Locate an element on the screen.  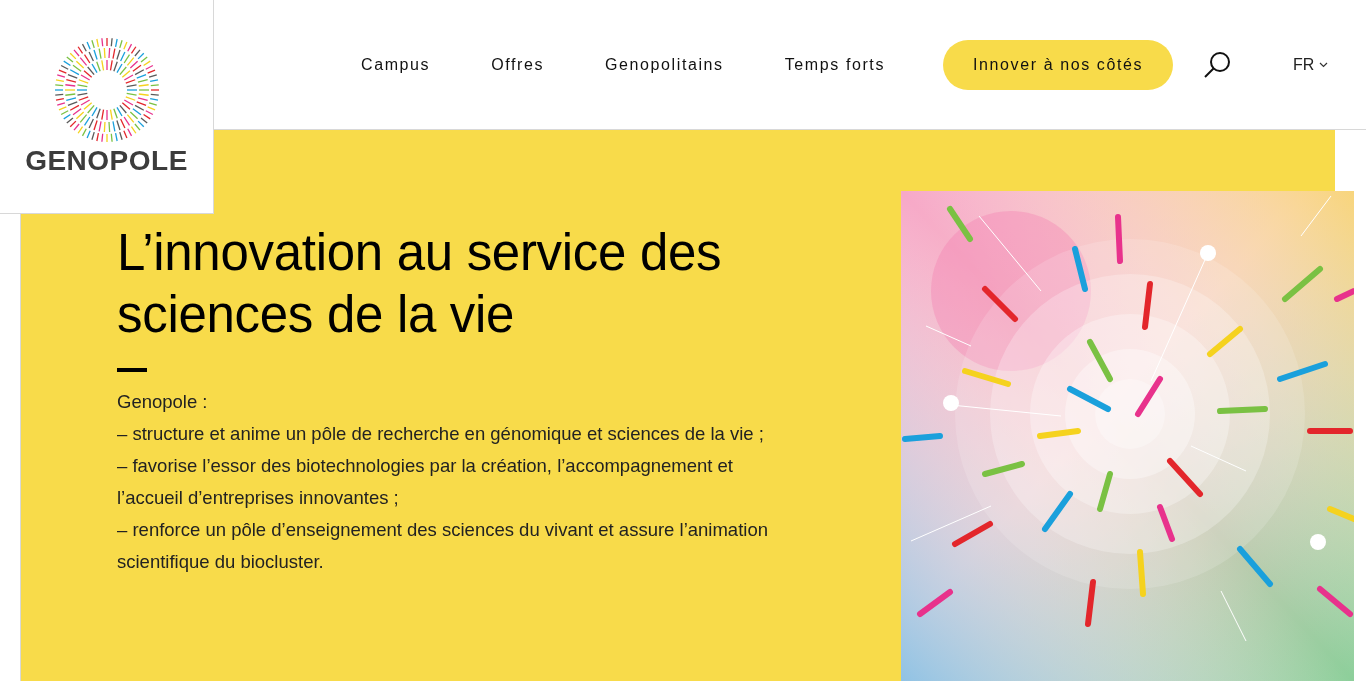
nav-link: Campus is located at coordinates (396, 64).